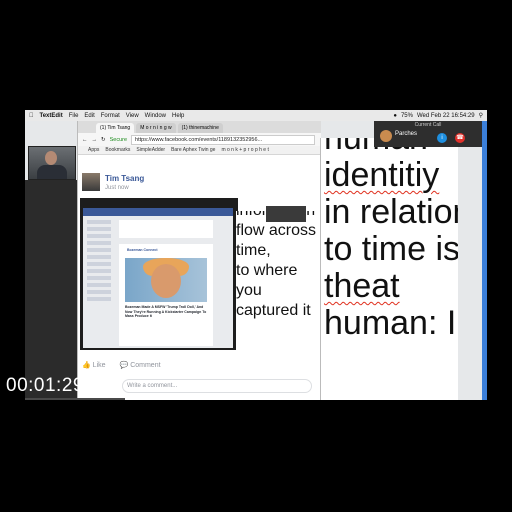 This screenshot has width=512, height=512. Describe the element at coordinates (118, 139) in the screenshot. I see `secure-label: Secure` at that location.